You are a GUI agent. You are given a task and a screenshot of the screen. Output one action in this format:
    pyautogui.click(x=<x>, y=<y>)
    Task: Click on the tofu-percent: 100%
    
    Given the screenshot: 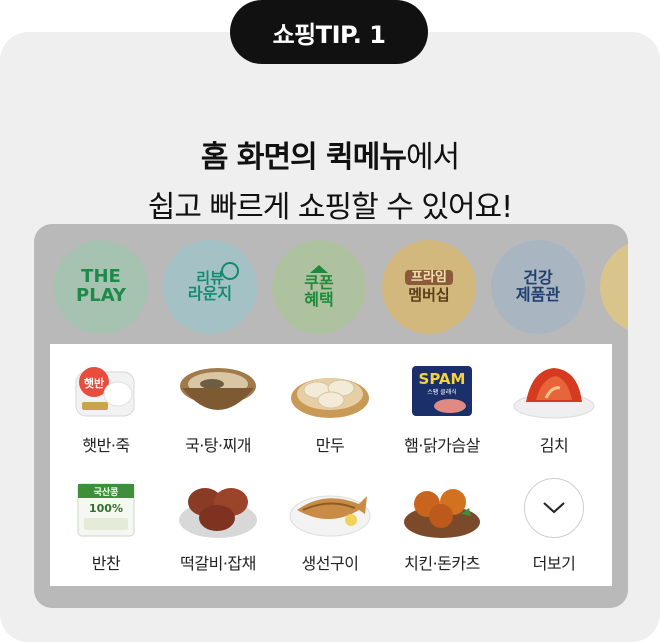 What is the action you would take?
    pyautogui.click(x=106, y=508)
    